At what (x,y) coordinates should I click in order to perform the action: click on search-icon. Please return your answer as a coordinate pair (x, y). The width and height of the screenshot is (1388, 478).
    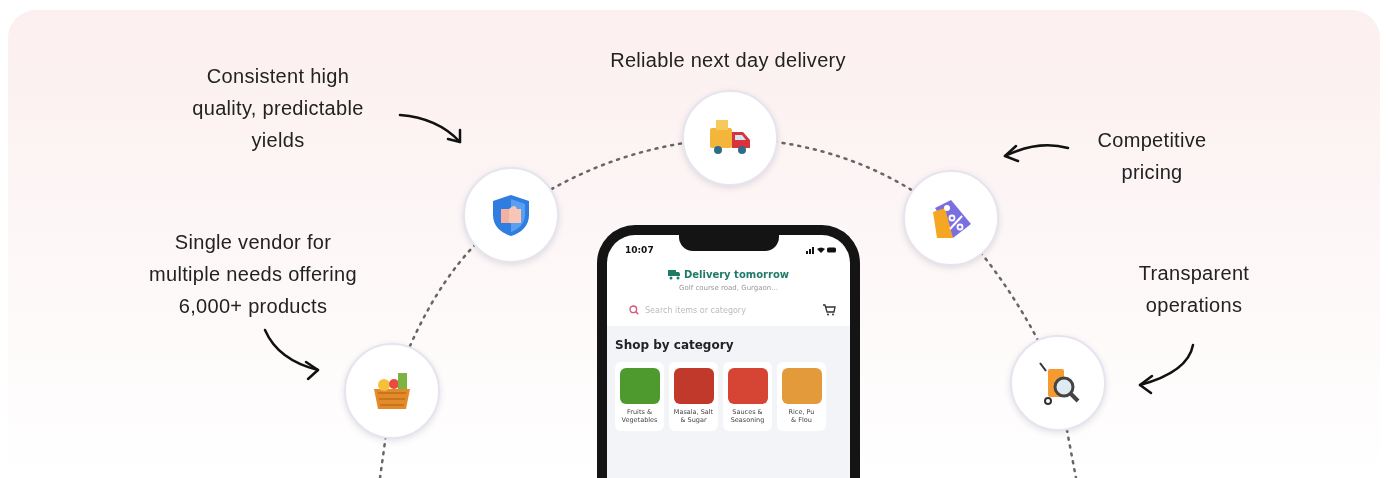
    Looking at the image, I should click on (634, 310).